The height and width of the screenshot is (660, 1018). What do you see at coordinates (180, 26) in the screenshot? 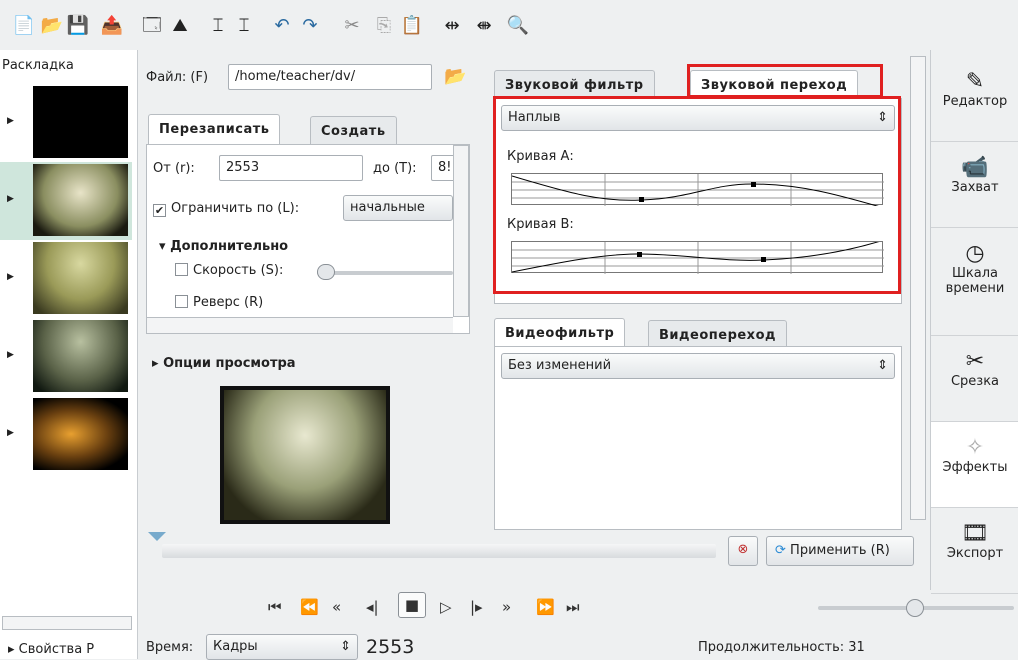
I see `import-icon: ⛰` at bounding box center [180, 26].